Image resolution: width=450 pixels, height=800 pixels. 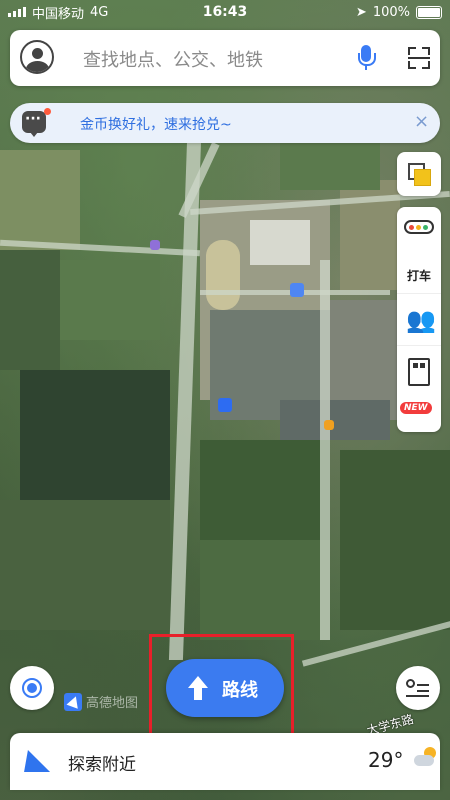 I want to click on status-right: ➤ 100%, so click(x=399, y=12).